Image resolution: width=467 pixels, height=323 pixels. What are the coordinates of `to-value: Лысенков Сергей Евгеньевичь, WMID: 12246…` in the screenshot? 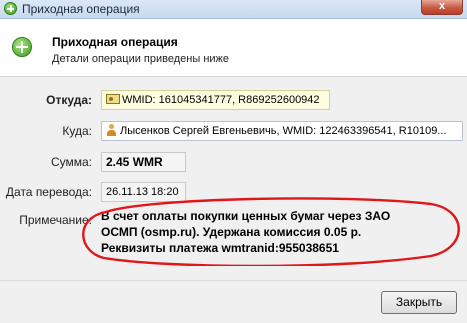 It's located at (283, 131).